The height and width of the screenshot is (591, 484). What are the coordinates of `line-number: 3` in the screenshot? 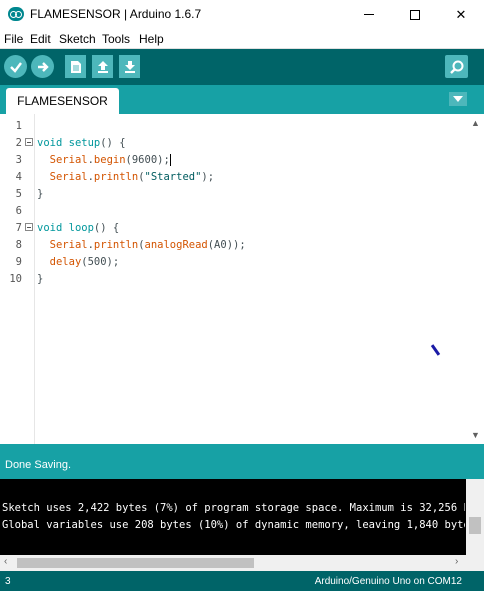 It's located at (18, 160).